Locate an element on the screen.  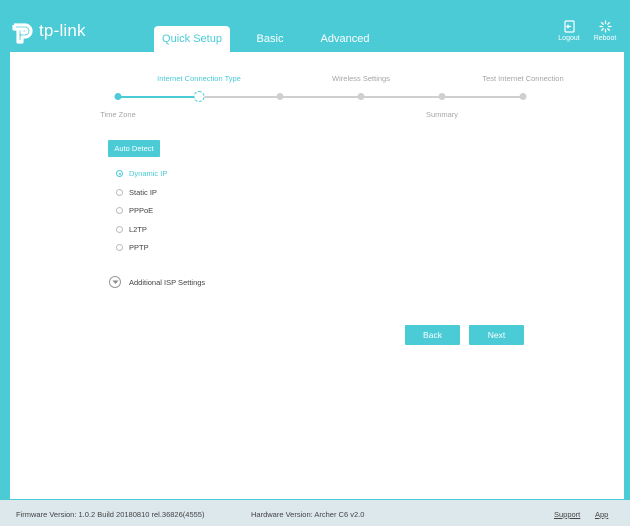
back-button: Back is located at coordinates (432, 335).